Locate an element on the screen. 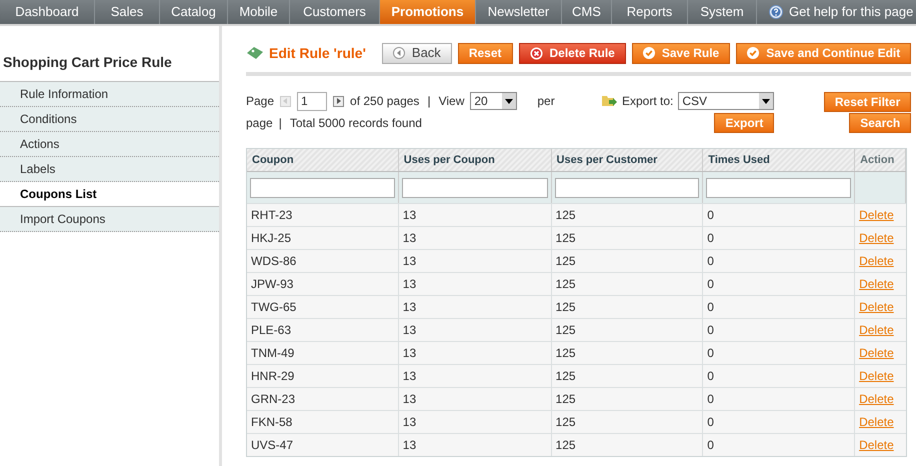 The width and height of the screenshot is (916, 466). per-label: per is located at coordinates (546, 101).